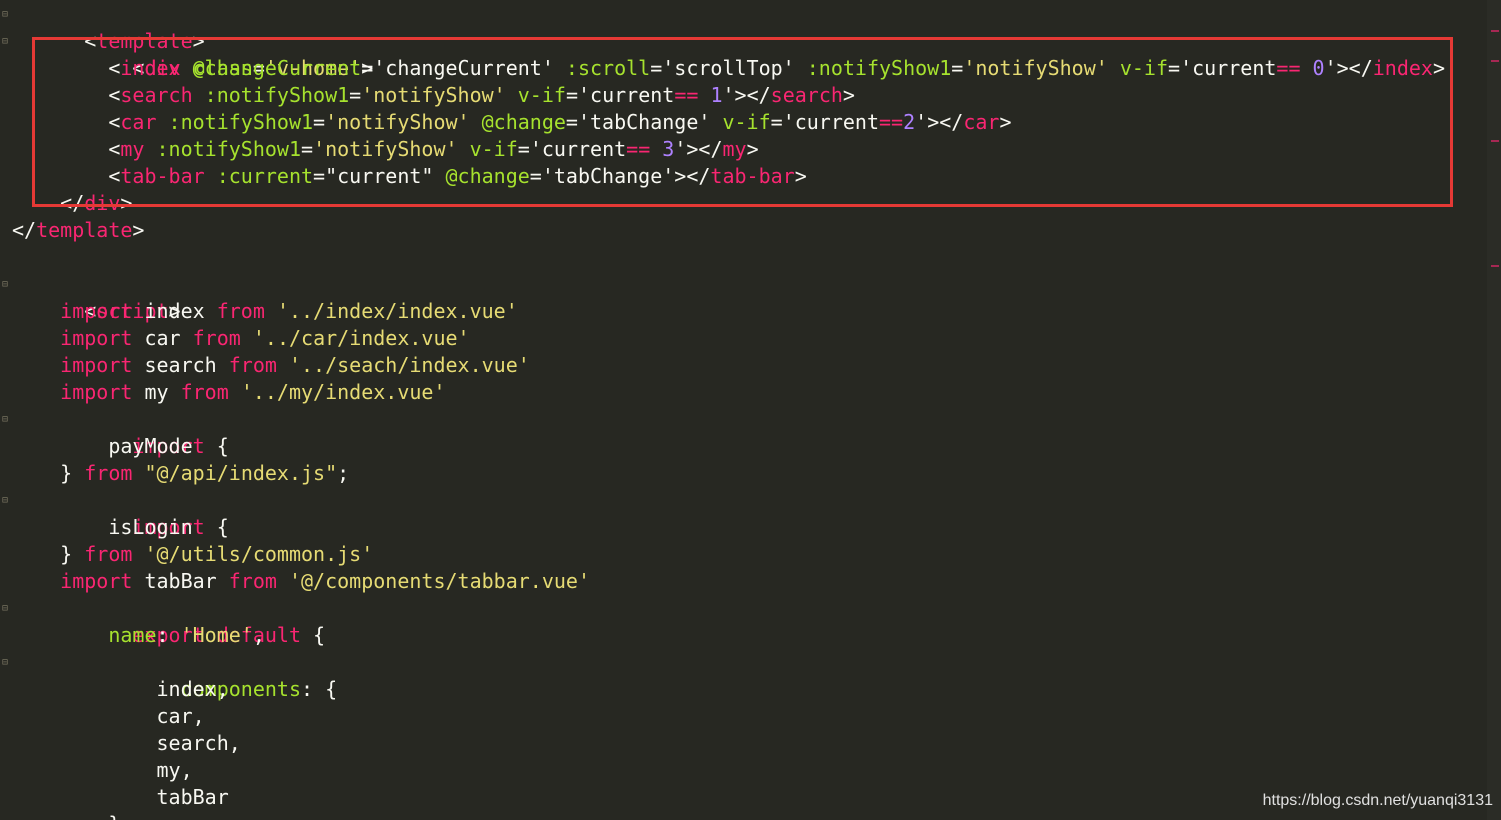 The width and height of the screenshot is (1501, 820). I want to click on code-line-24: name: 'Home',, so click(186, 635).